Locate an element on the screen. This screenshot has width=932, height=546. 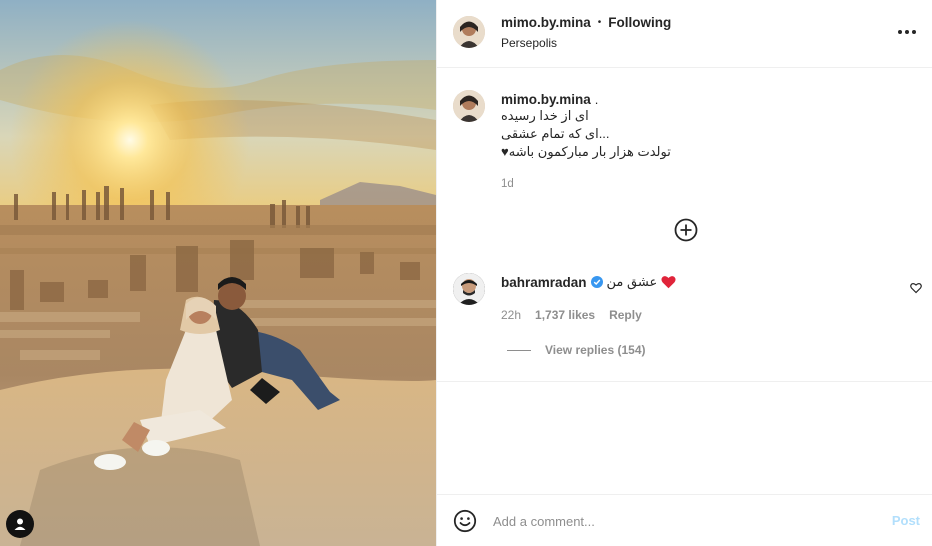
post-header: mimo.by.mina • Following Persepolis is located at coordinates (684, 34).